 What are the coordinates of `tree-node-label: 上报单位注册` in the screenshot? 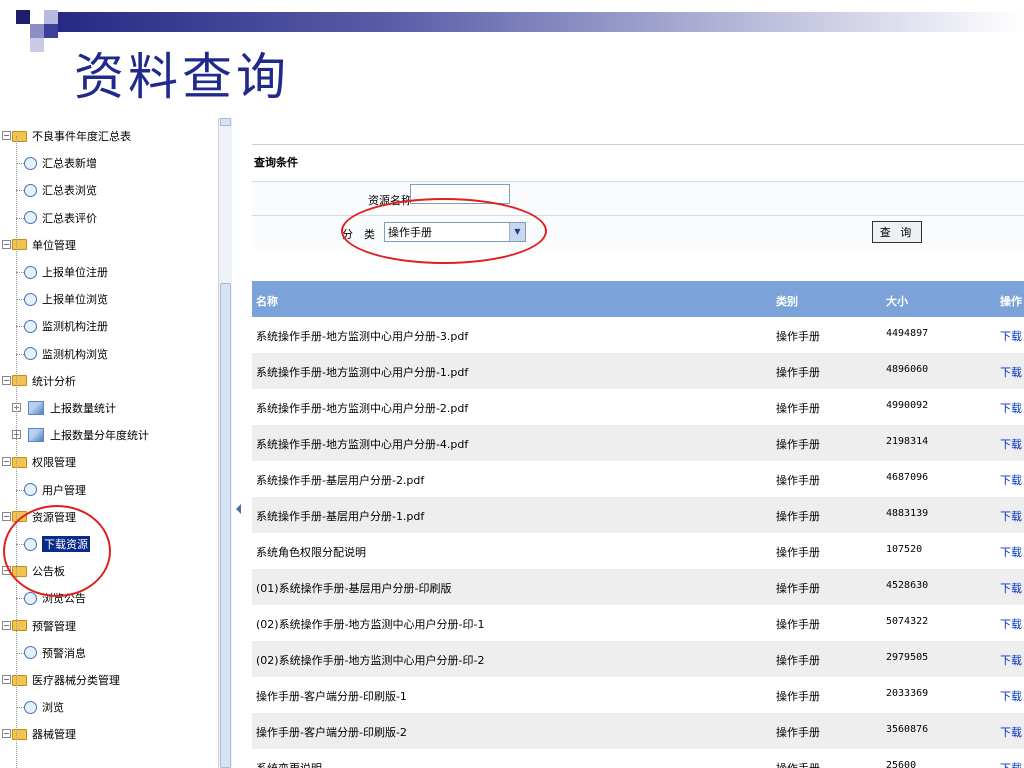 It's located at (75, 272).